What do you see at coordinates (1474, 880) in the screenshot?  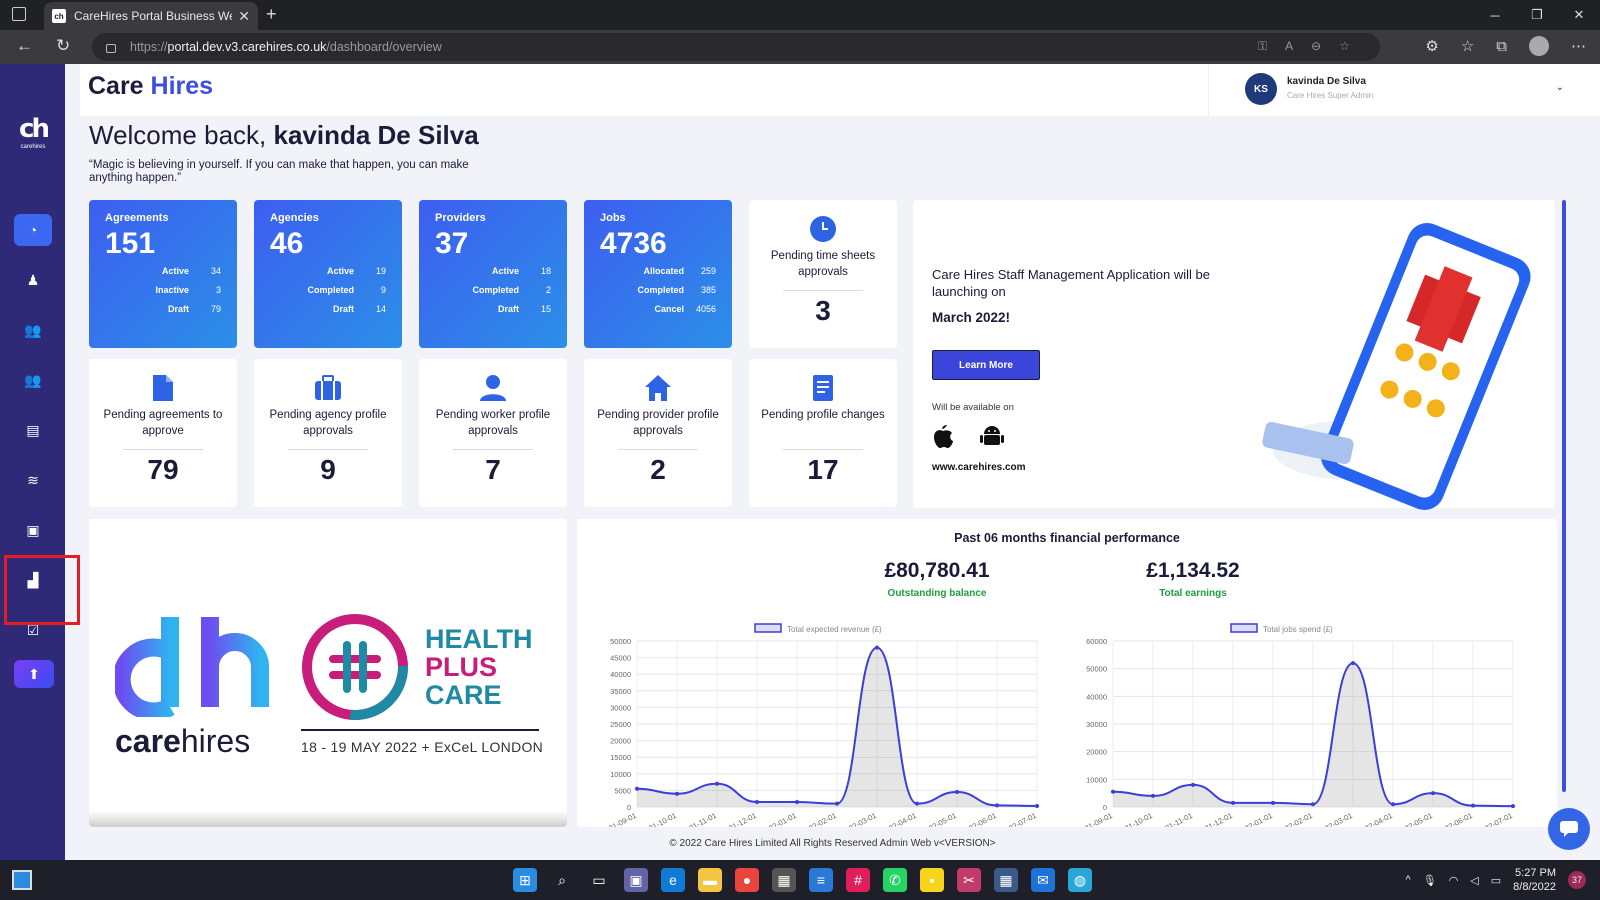 I see `volume-icon: ◁` at bounding box center [1474, 880].